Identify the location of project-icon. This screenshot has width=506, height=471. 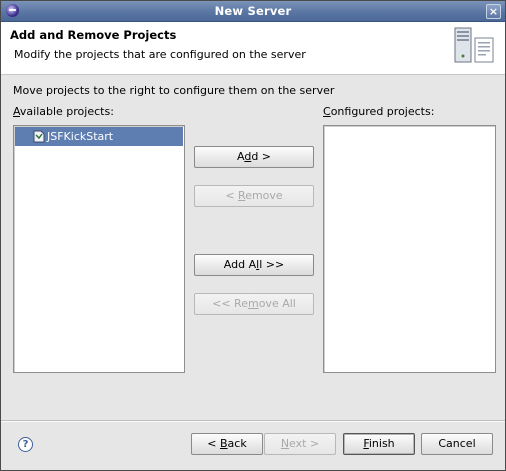
(39, 136).